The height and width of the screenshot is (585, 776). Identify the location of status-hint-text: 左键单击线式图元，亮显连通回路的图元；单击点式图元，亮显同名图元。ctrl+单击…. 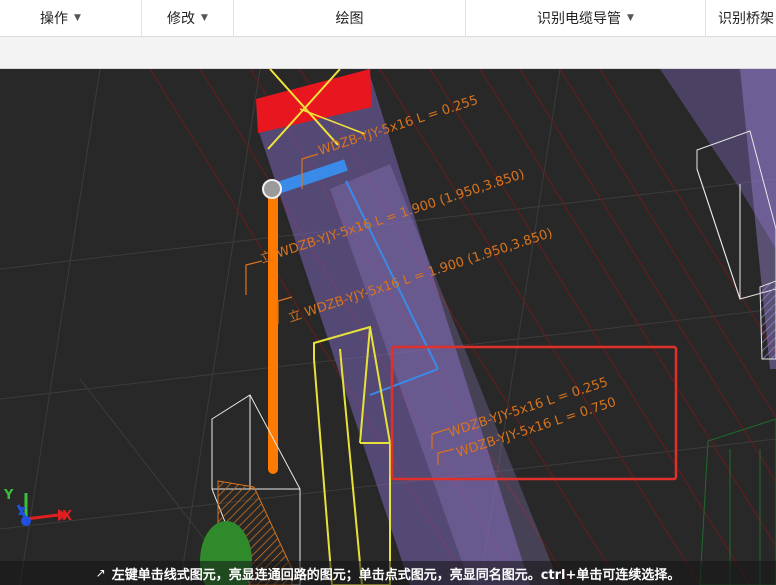
(396, 575).